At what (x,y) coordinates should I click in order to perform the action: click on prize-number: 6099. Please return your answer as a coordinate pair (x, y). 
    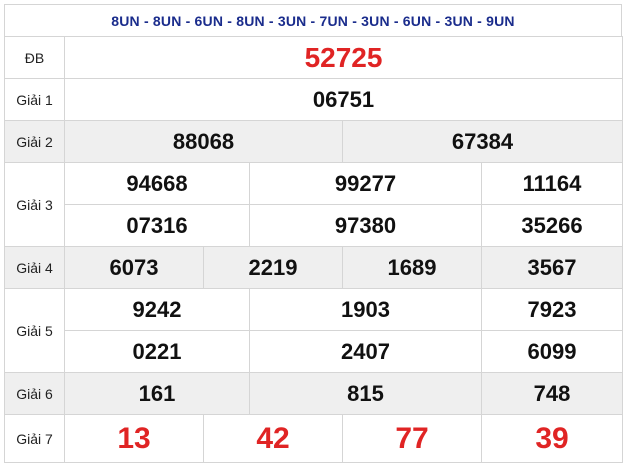
    Looking at the image, I should click on (552, 351).